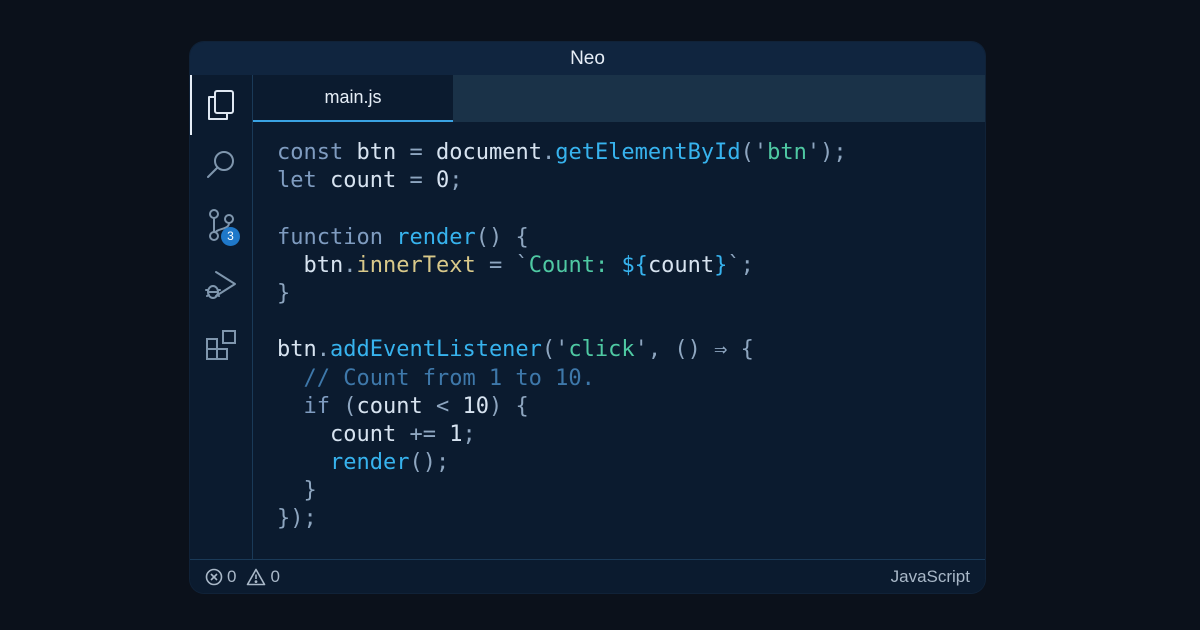  What do you see at coordinates (449, 378) in the screenshot?
I see `code-line: // Count from 1 to 10.` at bounding box center [449, 378].